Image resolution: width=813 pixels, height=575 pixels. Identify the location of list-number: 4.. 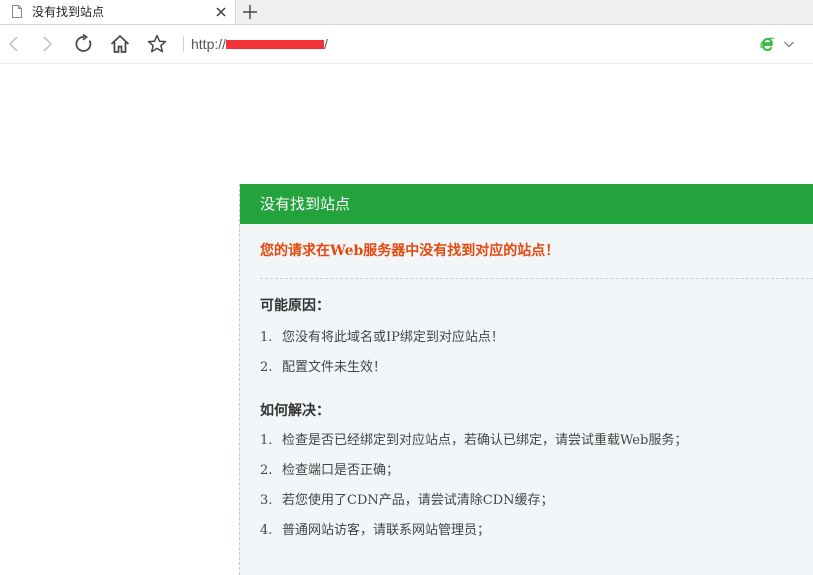
(266, 530).